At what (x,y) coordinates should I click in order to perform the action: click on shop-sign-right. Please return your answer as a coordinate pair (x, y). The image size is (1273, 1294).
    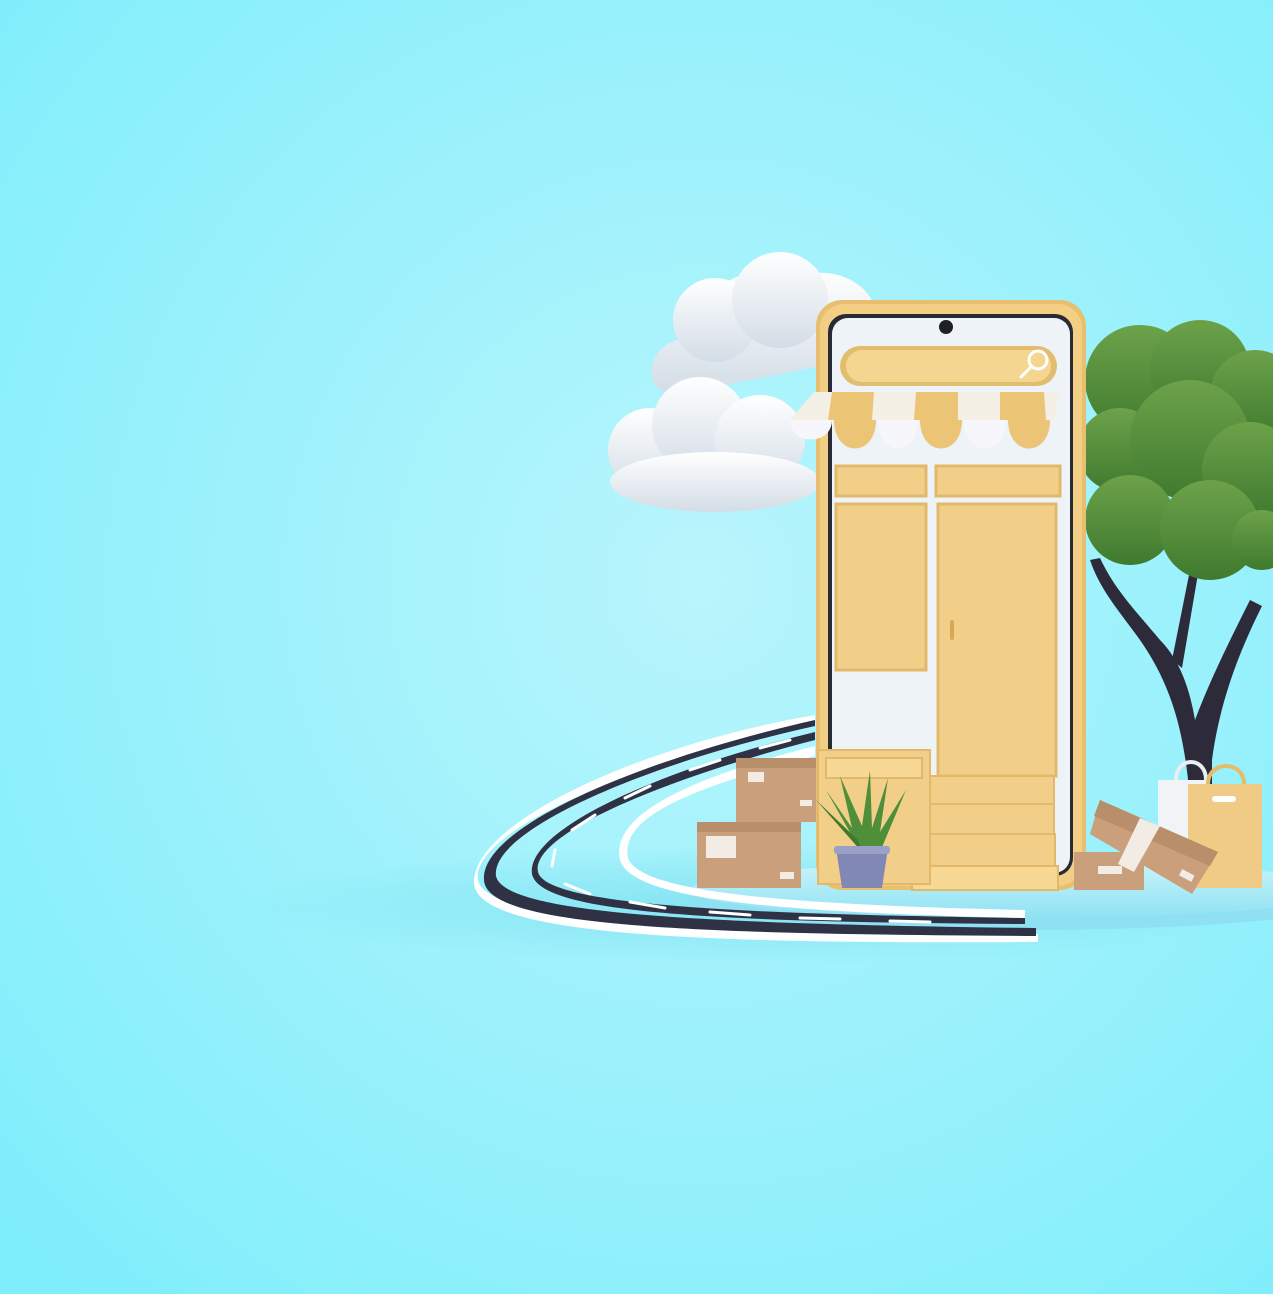
    Looking at the image, I should click on (998, 481).